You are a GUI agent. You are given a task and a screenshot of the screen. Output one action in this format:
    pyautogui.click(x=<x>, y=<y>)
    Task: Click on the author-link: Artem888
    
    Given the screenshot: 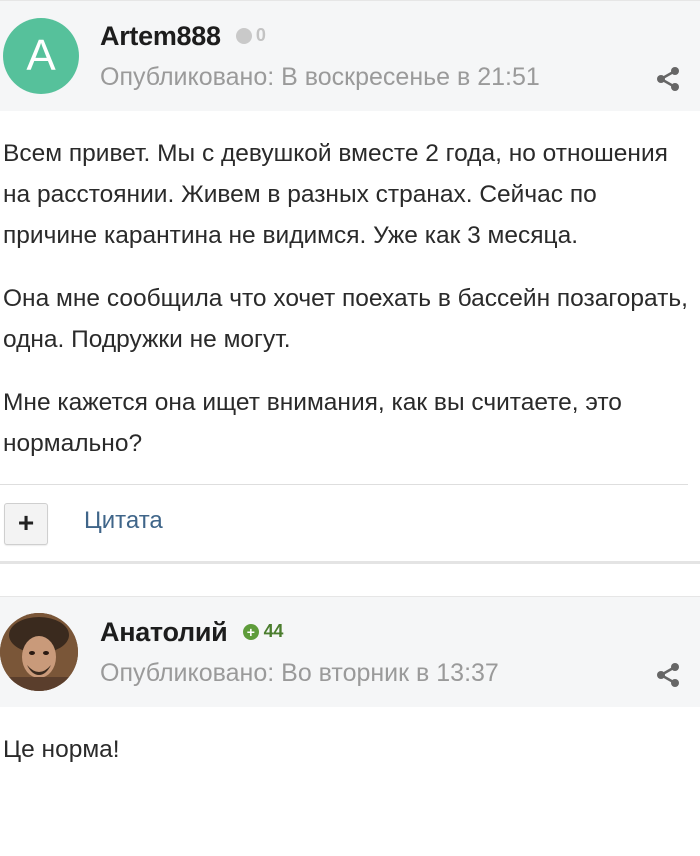 What is the action you would take?
    pyautogui.click(x=160, y=36)
    